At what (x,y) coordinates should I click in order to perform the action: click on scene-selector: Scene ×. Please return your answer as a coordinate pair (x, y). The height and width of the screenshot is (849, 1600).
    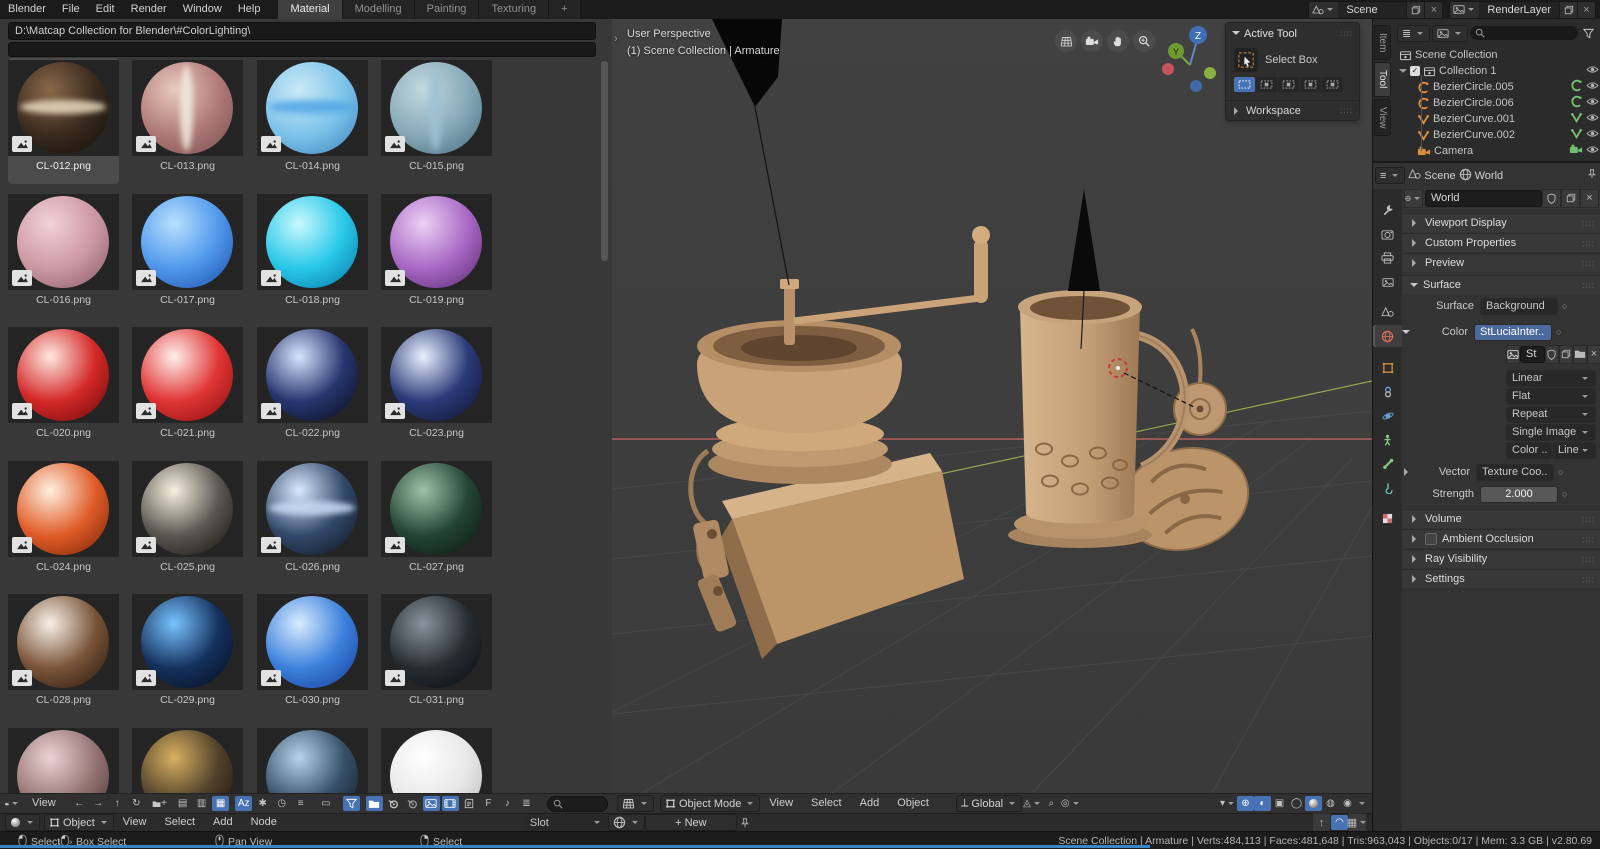
    Looking at the image, I should click on (1376, 9).